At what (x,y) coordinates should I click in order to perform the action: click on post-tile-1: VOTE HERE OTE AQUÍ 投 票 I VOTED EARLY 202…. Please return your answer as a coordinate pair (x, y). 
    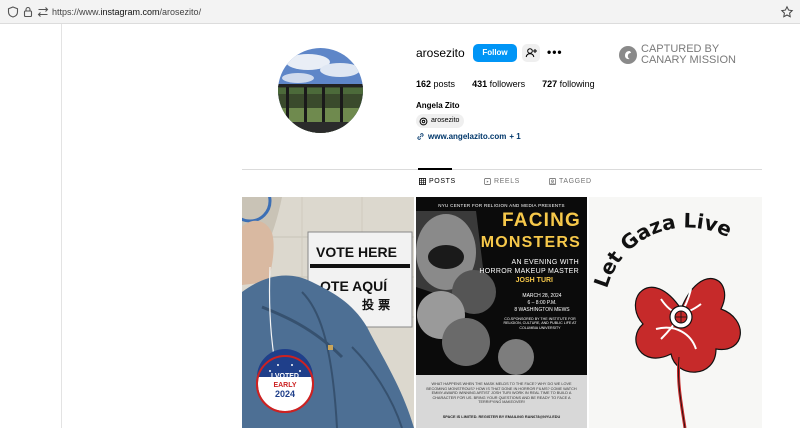
    Looking at the image, I should click on (328, 312).